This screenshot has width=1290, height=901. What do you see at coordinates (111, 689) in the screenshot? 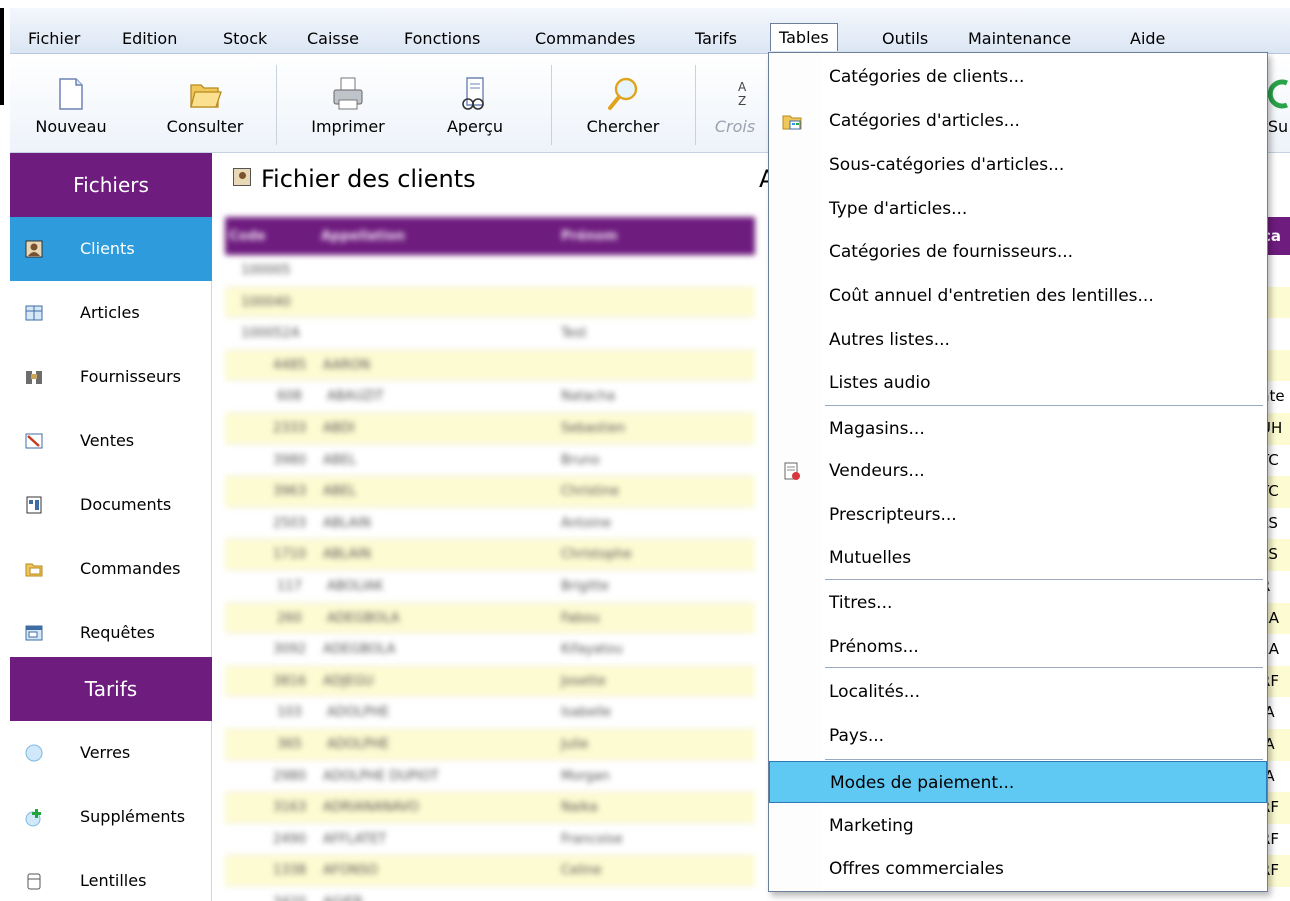
I see `sidebar-section-tarifs: Tarifs` at bounding box center [111, 689].